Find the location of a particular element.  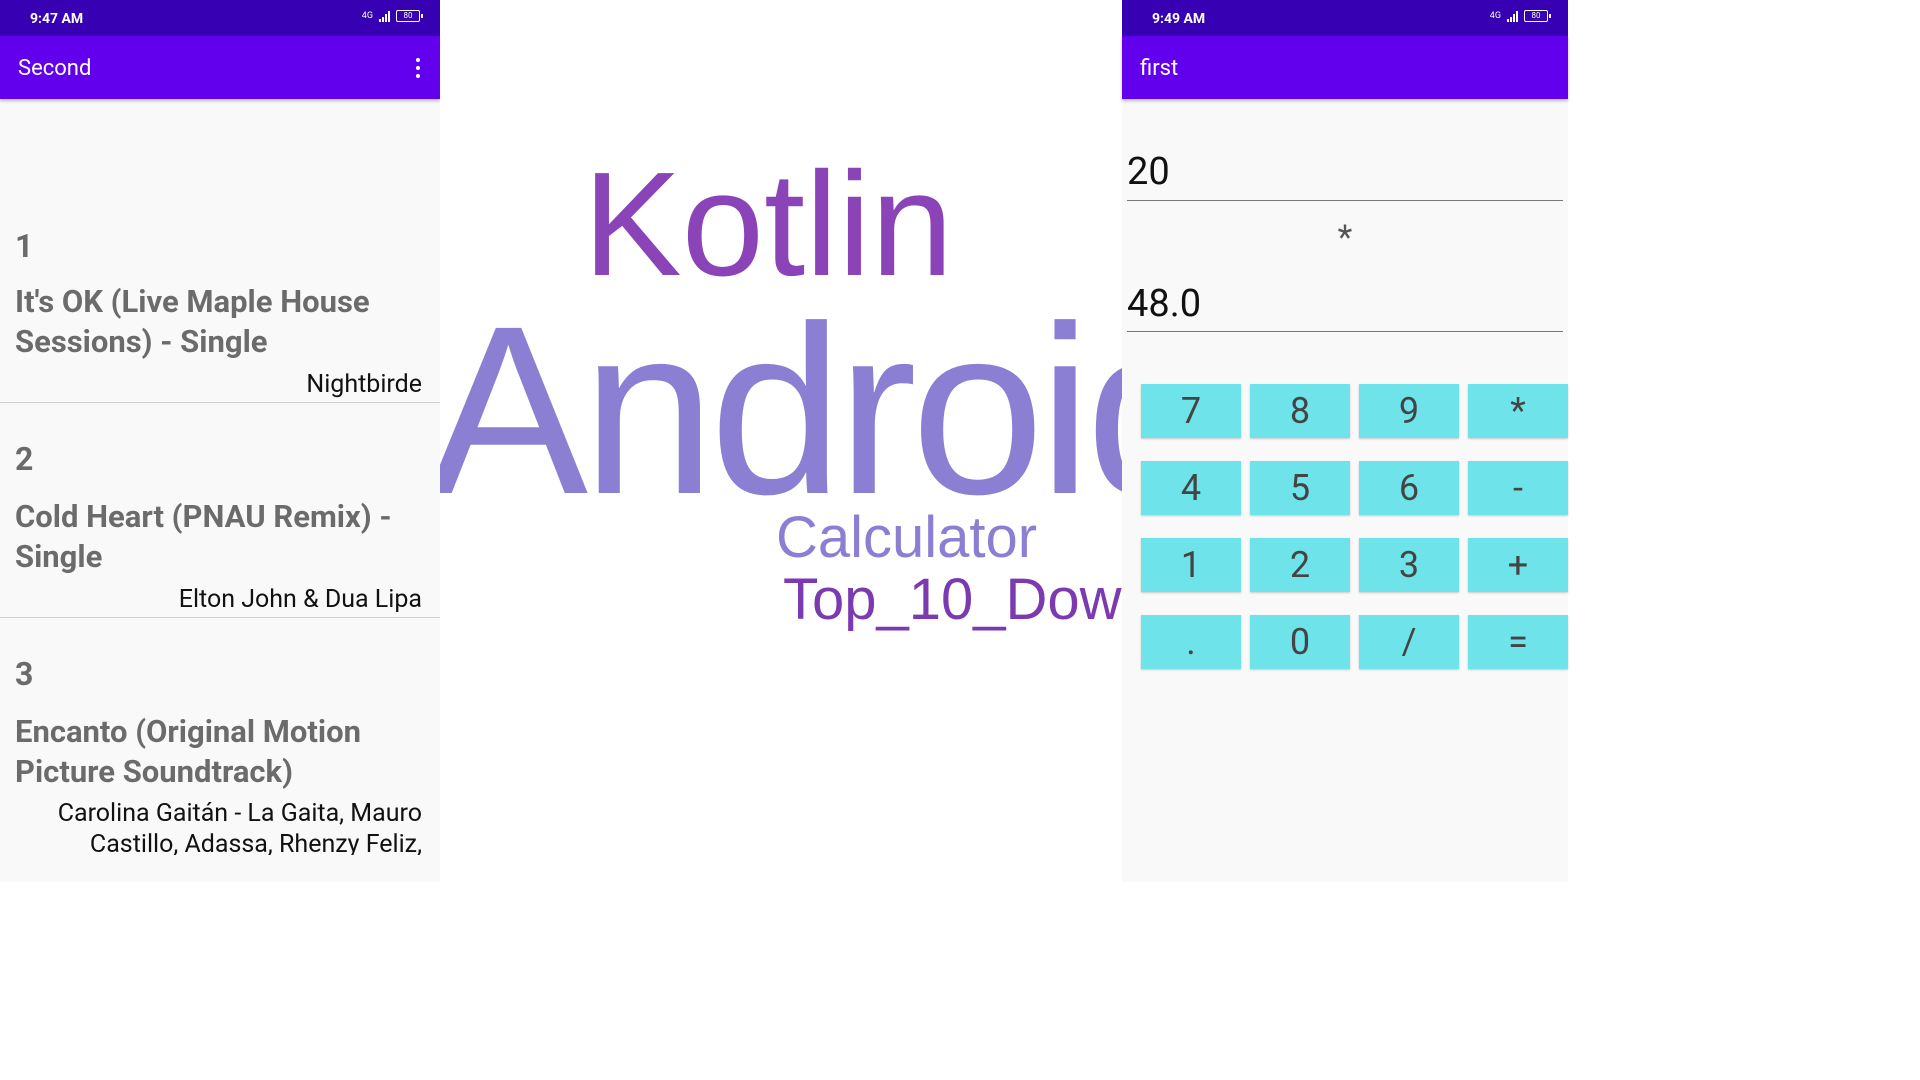

song-rank: 3 is located at coordinates (24, 674).